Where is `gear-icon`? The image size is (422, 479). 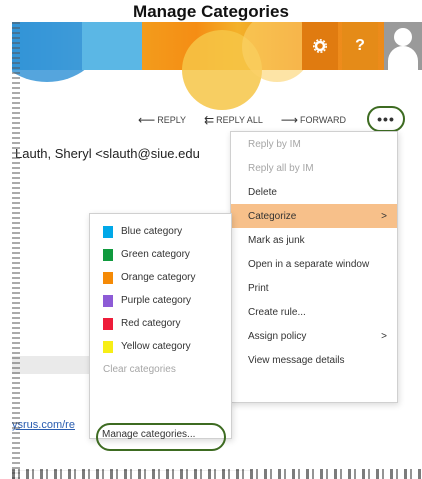 gear-icon is located at coordinates (320, 46).